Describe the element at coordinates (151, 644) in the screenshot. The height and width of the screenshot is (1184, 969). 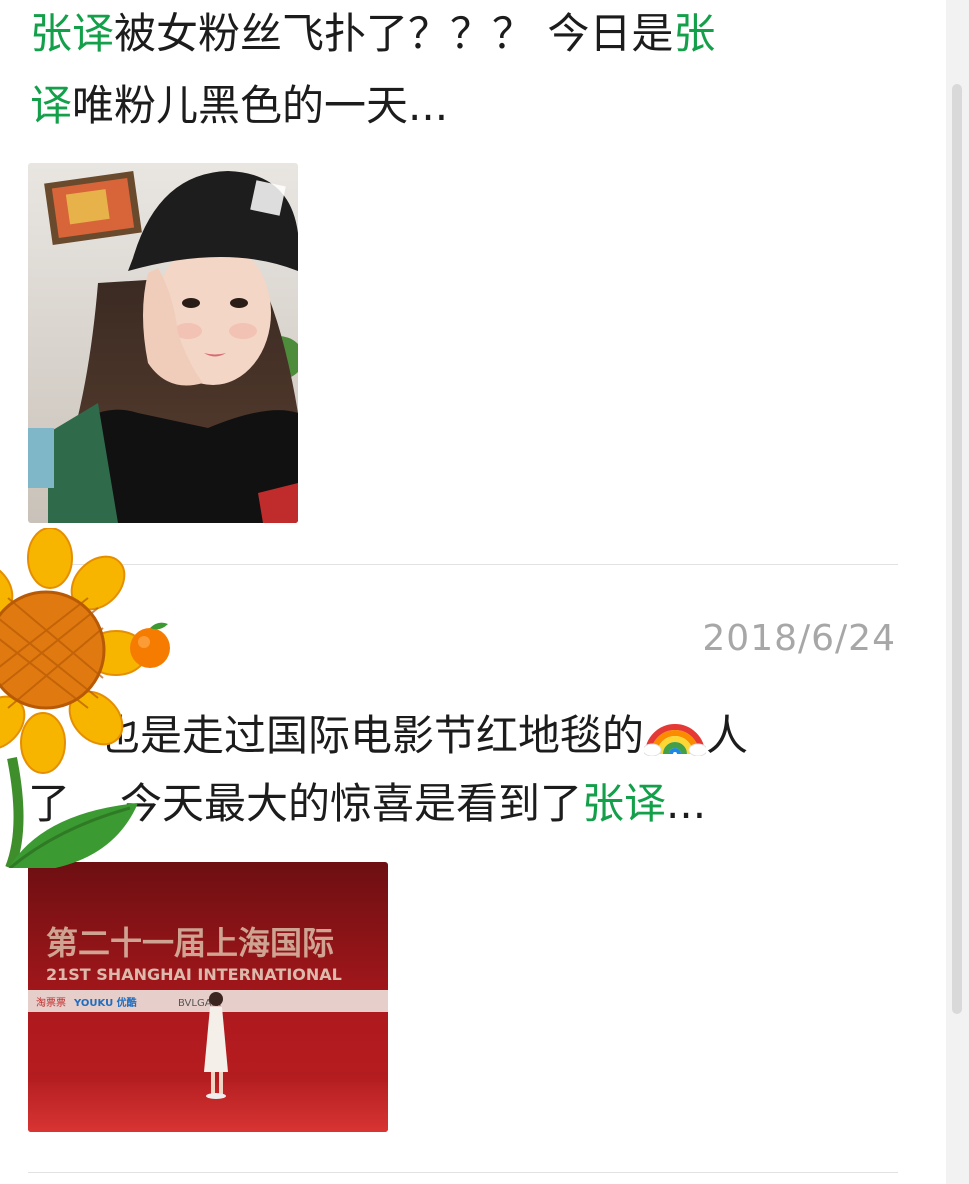
I see `orange-icon` at that location.